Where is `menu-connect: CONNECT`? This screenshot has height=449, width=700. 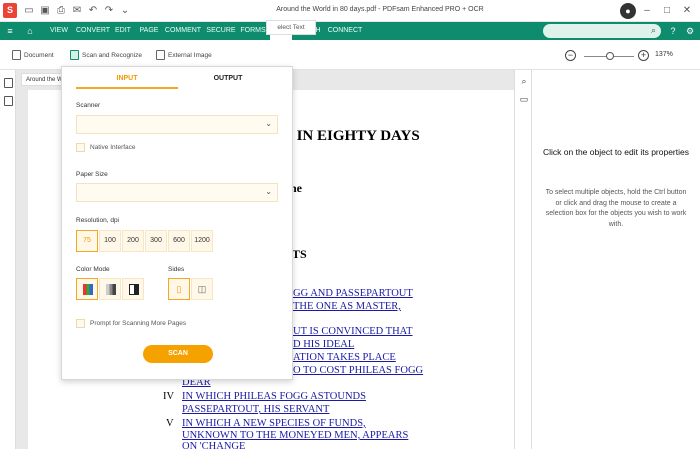 menu-connect: CONNECT is located at coordinates (345, 31).